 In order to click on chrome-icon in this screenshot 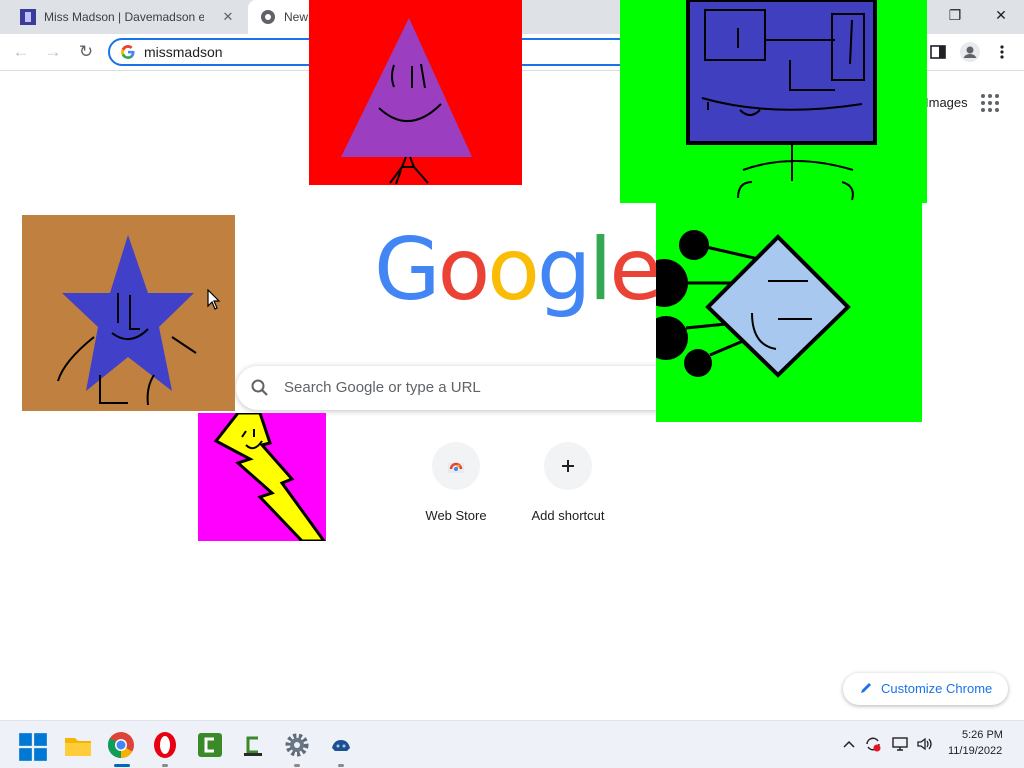, I will do `click(121, 745)`.